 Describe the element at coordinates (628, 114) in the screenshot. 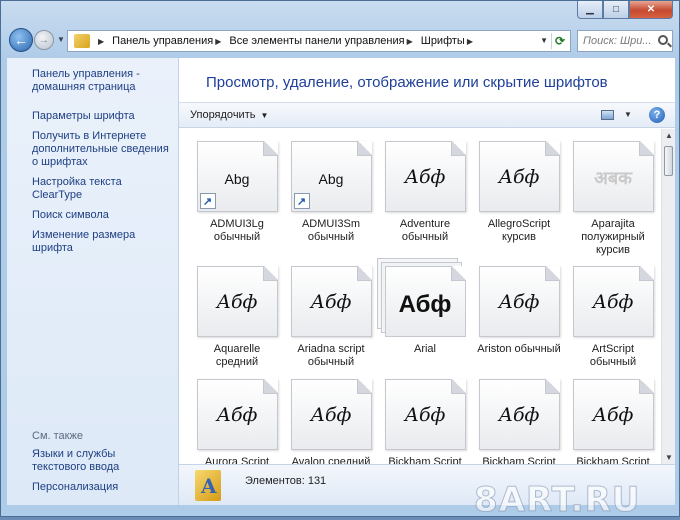

I see `view-options-dropdown-icon: ▼` at that location.